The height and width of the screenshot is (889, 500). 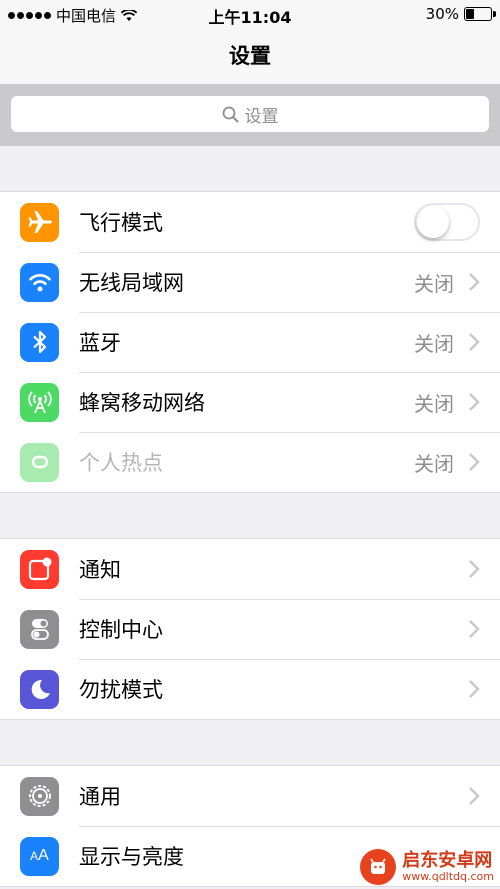 What do you see at coordinates (447, 222) in the screenshot?
I see `airplane-mode-toggle` at bounding box center [447, 222].